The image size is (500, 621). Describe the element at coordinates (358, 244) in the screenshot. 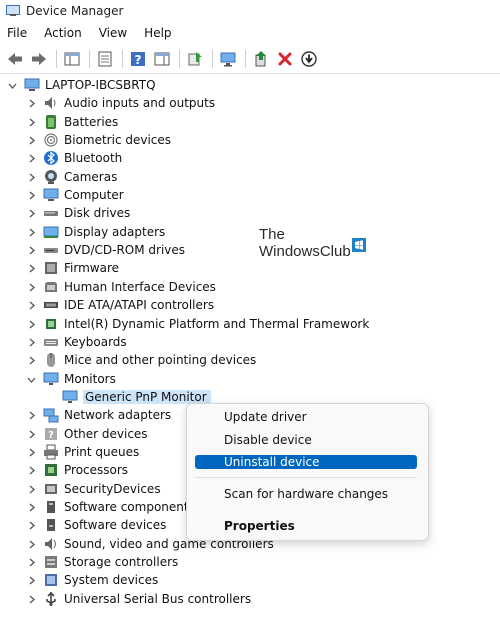

I see `windowsclub-logo-icon` at that location.